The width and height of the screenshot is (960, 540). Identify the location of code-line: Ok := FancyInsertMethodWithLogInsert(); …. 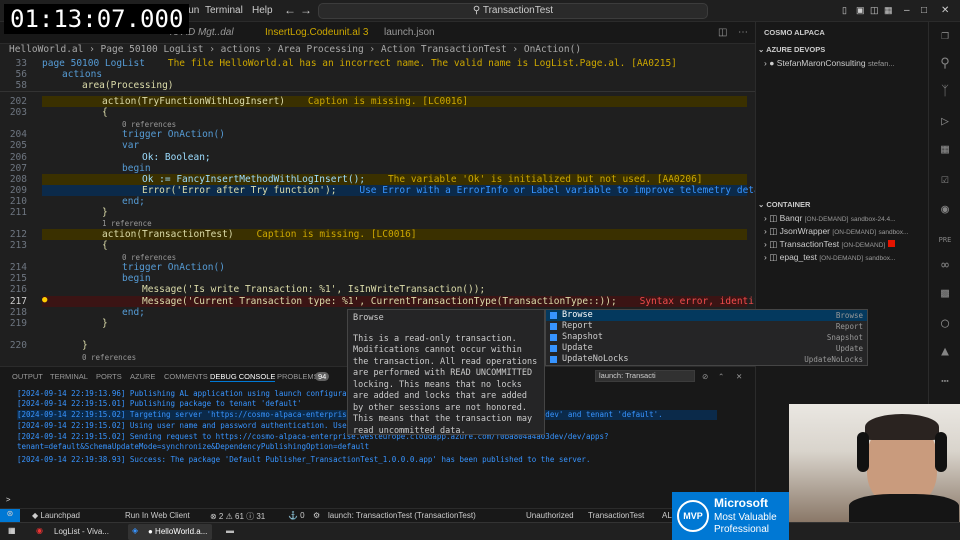
(422, 179).